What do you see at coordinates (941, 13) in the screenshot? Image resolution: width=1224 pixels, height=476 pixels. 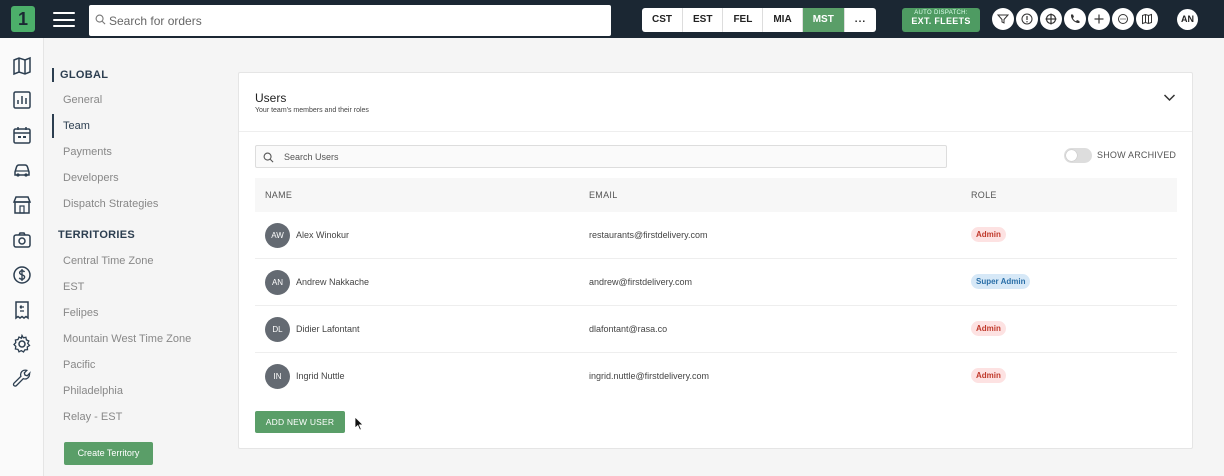 I see `auto-dispatch-label: AUTO DISPATCH:` at bounding box center [941, 13].